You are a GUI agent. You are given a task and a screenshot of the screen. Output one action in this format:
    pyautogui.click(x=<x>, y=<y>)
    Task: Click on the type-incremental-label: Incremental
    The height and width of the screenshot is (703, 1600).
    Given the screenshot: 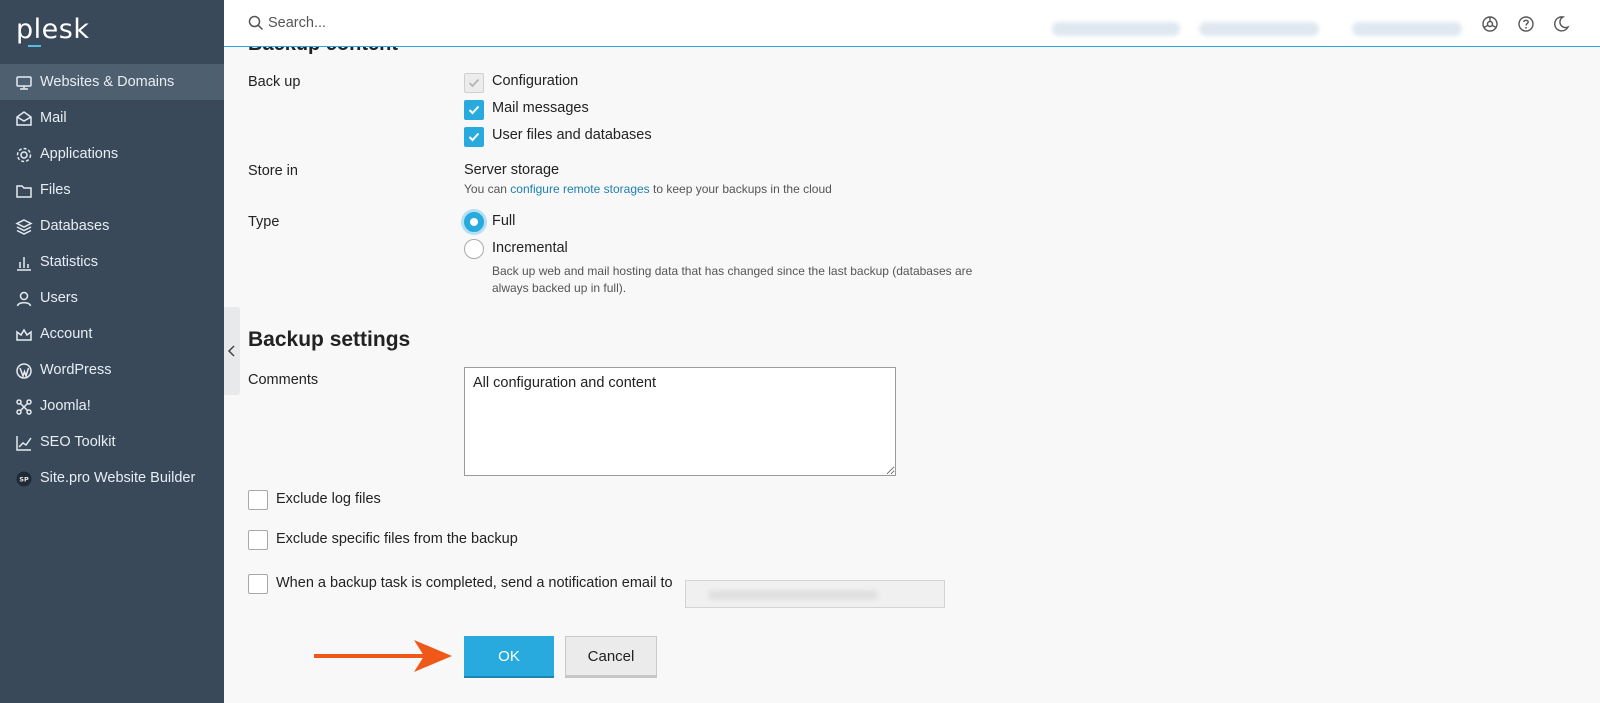 What is the action you would take?
    pyautogui.click(x=530, y=248)
    